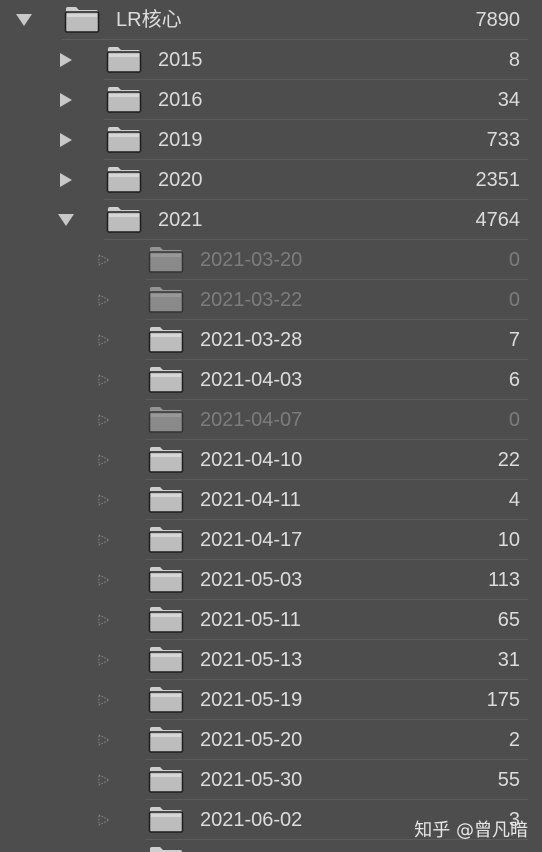  I want to click on folder-count: 34, so click(508, 100).